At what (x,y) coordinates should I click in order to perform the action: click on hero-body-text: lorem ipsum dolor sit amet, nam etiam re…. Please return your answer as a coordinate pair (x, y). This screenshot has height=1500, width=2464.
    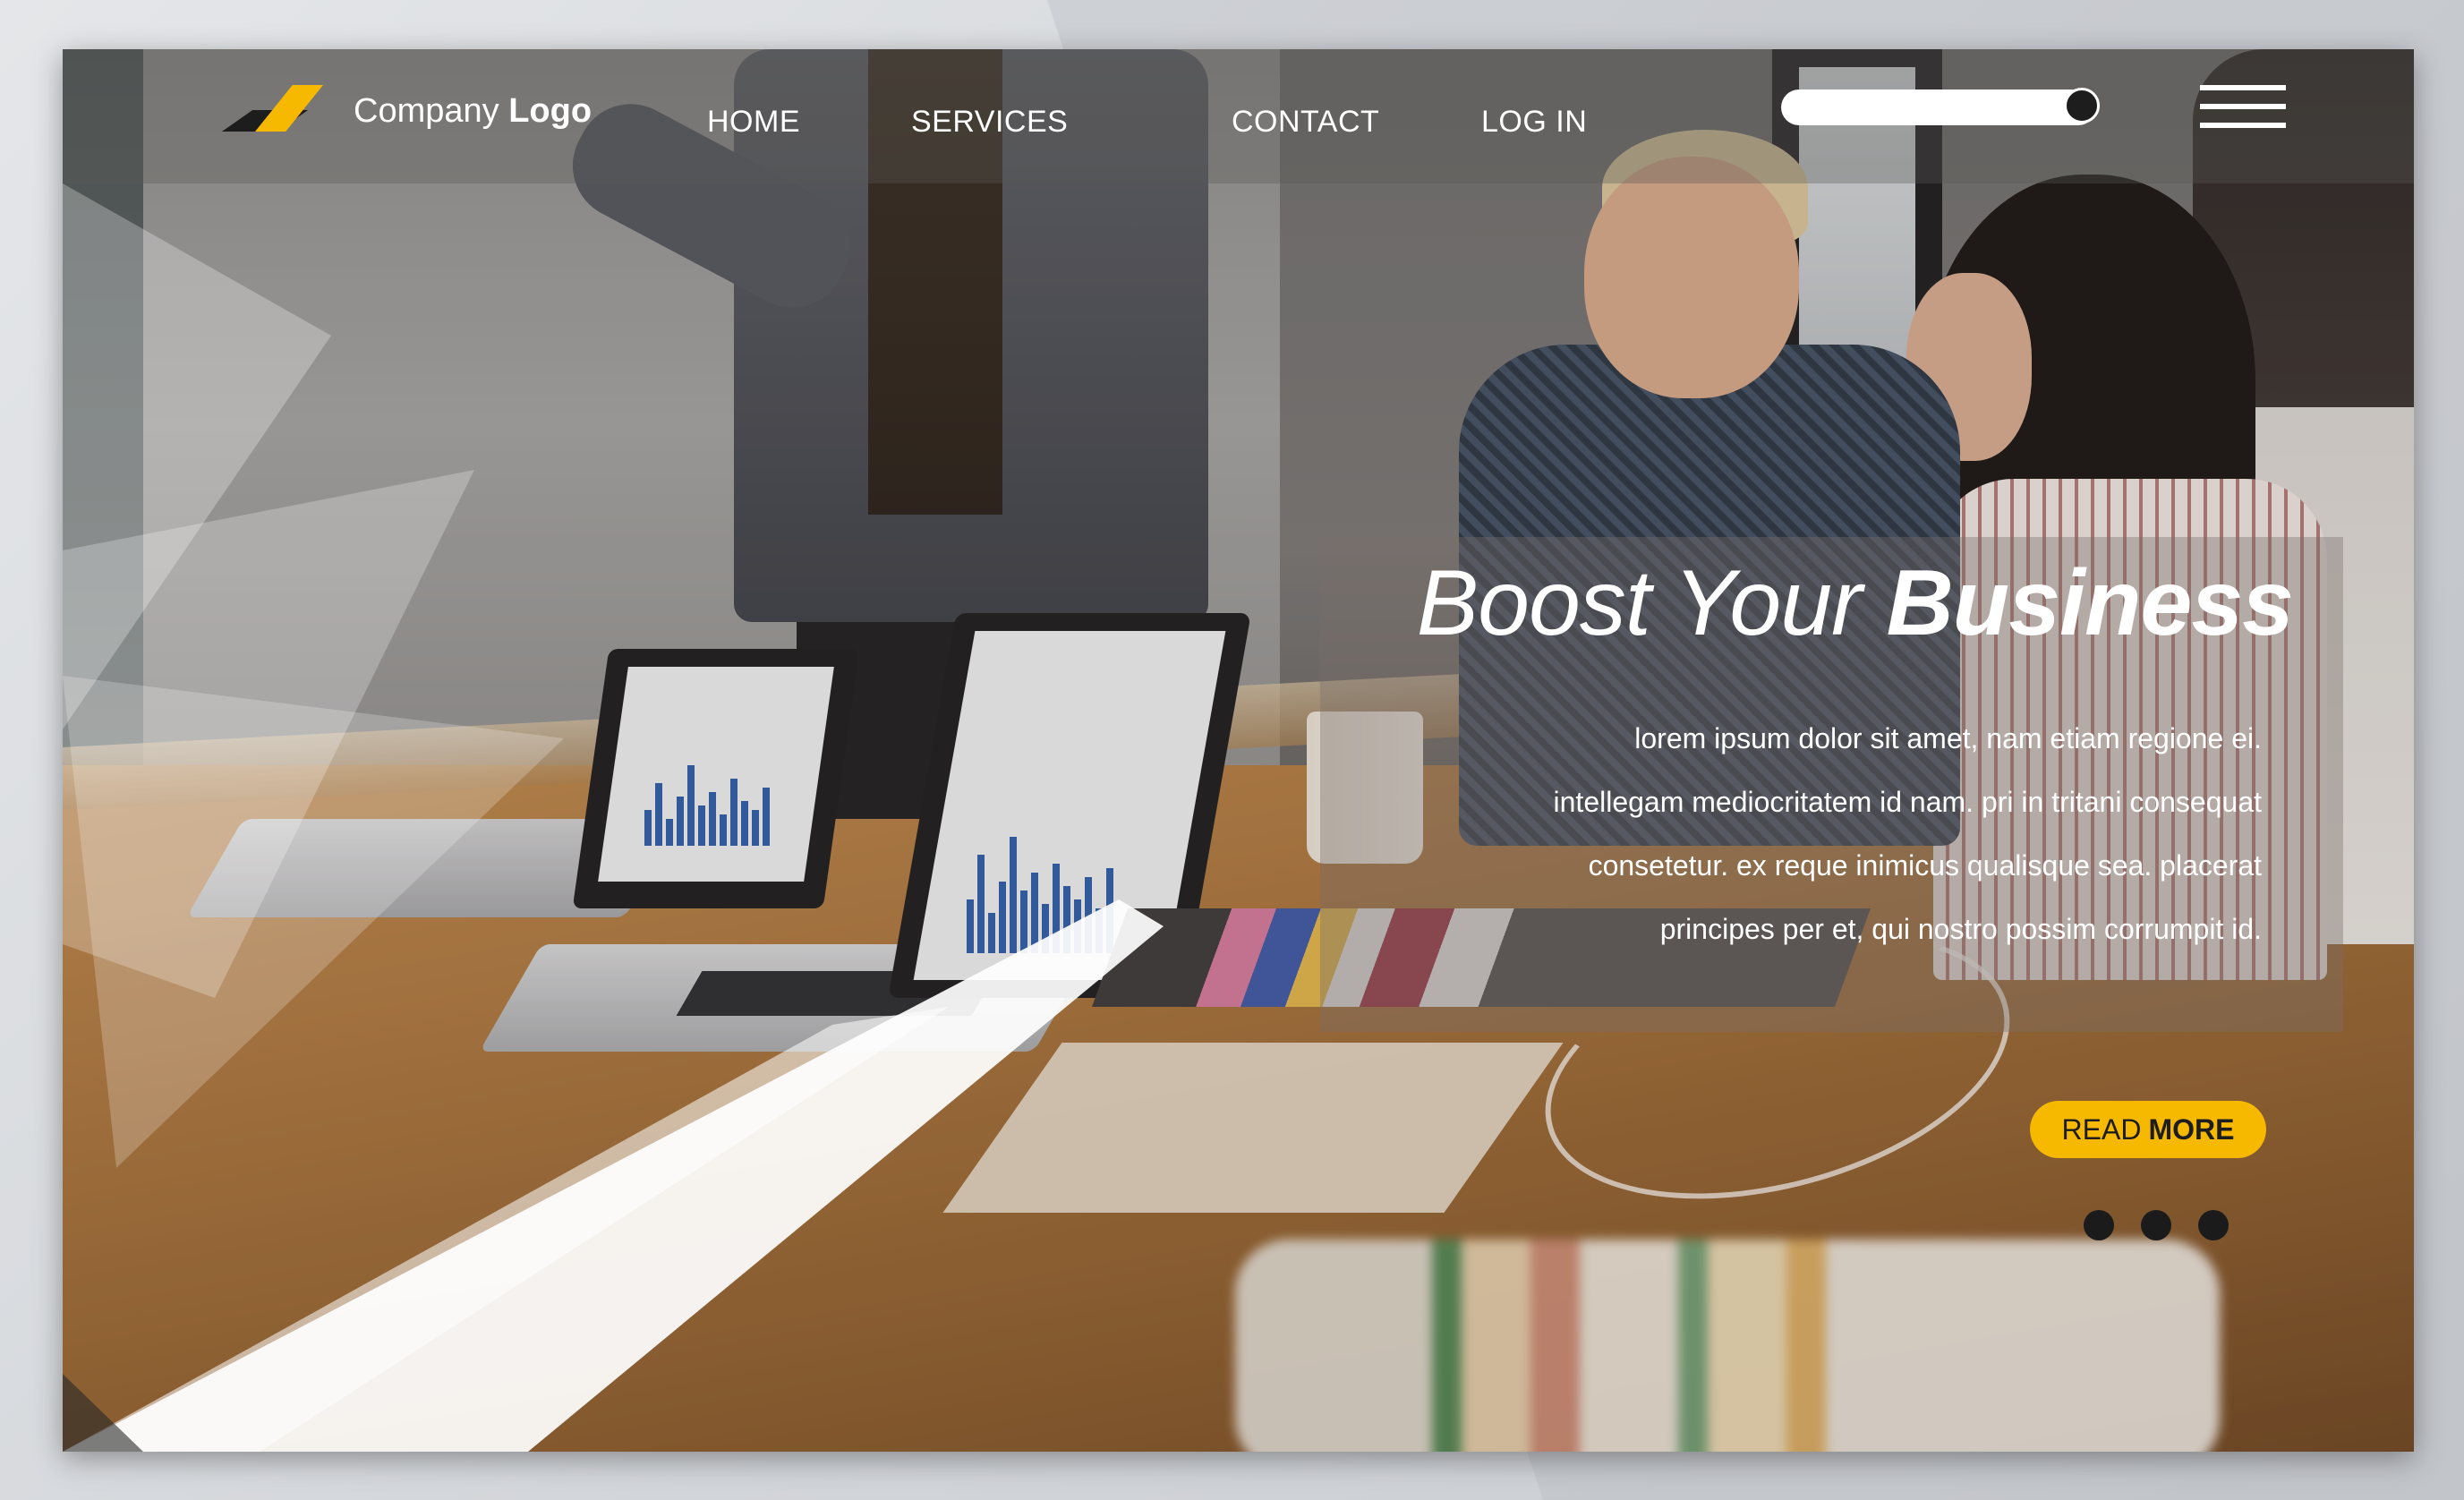
    Looking at the image, I should click on (1769, 834).